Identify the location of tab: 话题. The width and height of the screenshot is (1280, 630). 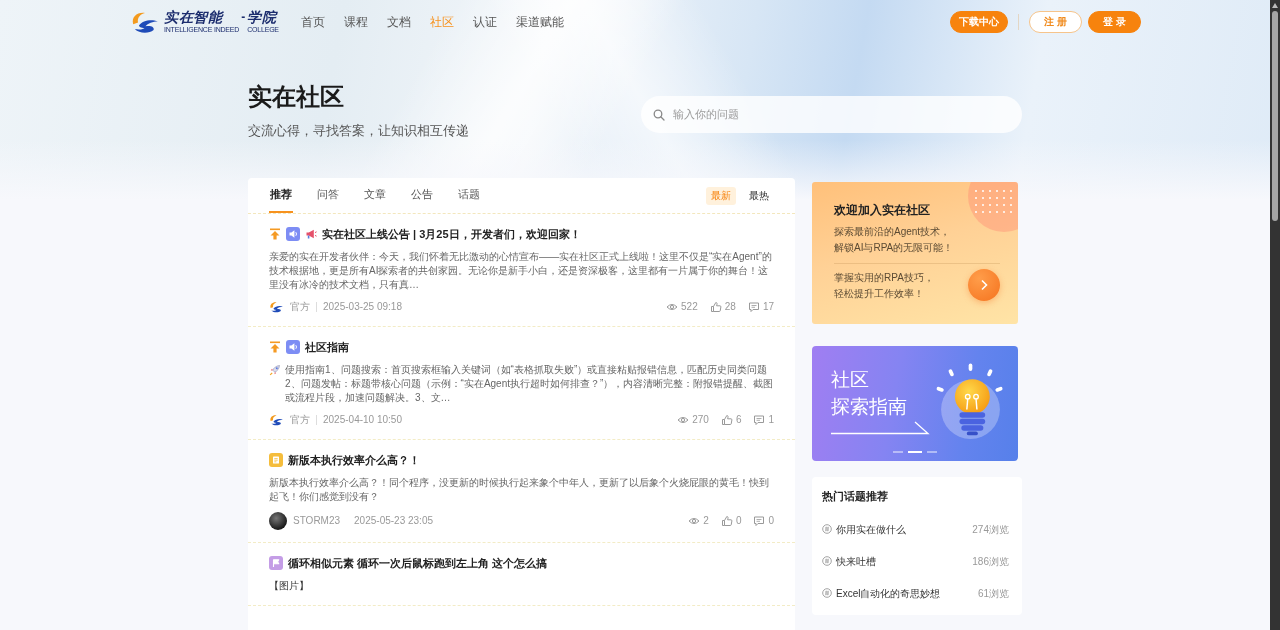
(469, 195).